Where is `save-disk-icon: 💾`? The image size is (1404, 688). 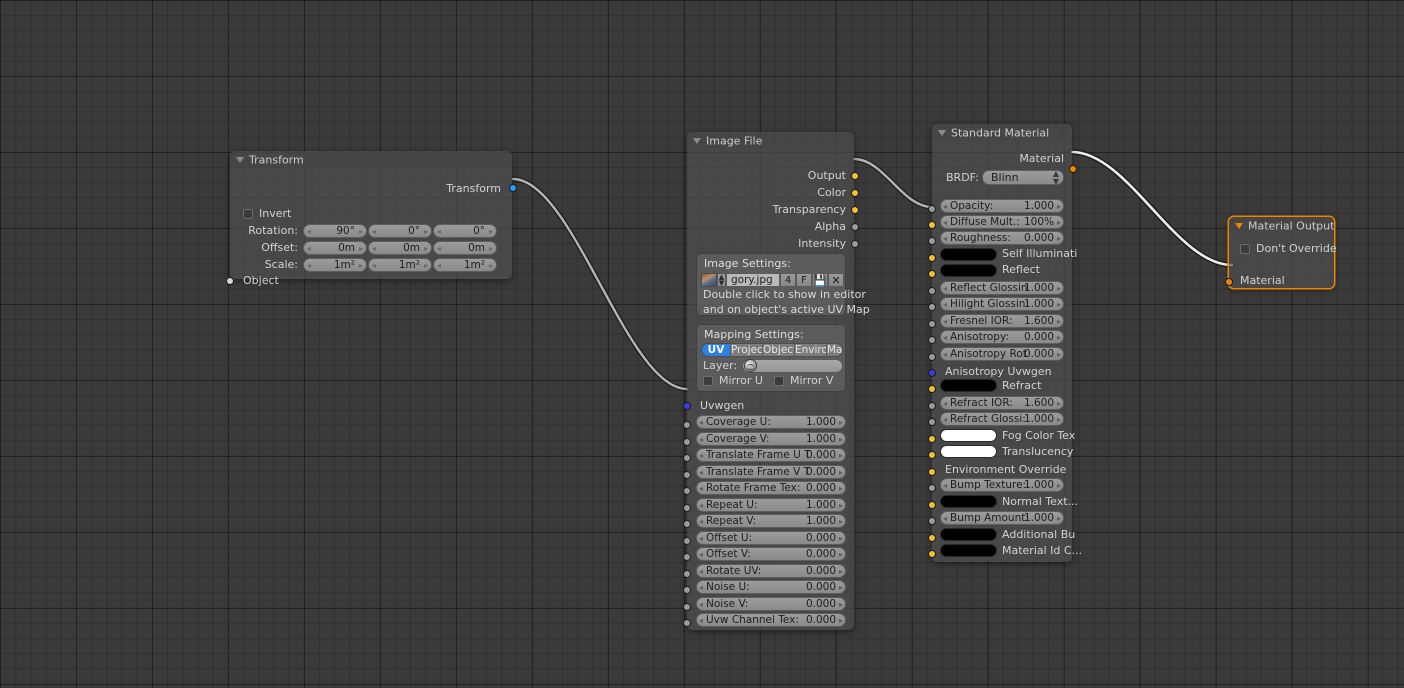 save-disk-icon: 💾 is located at coordinates (820, 280).